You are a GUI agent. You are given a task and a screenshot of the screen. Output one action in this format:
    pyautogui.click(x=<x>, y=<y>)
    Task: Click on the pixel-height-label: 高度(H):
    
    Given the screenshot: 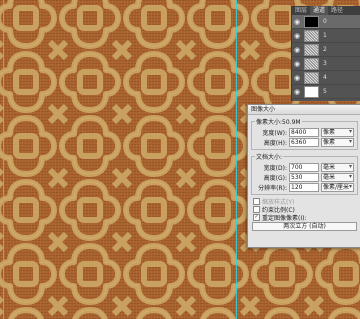 What is the action you would take?
    pyautogui.click(x=275, y=143)
    